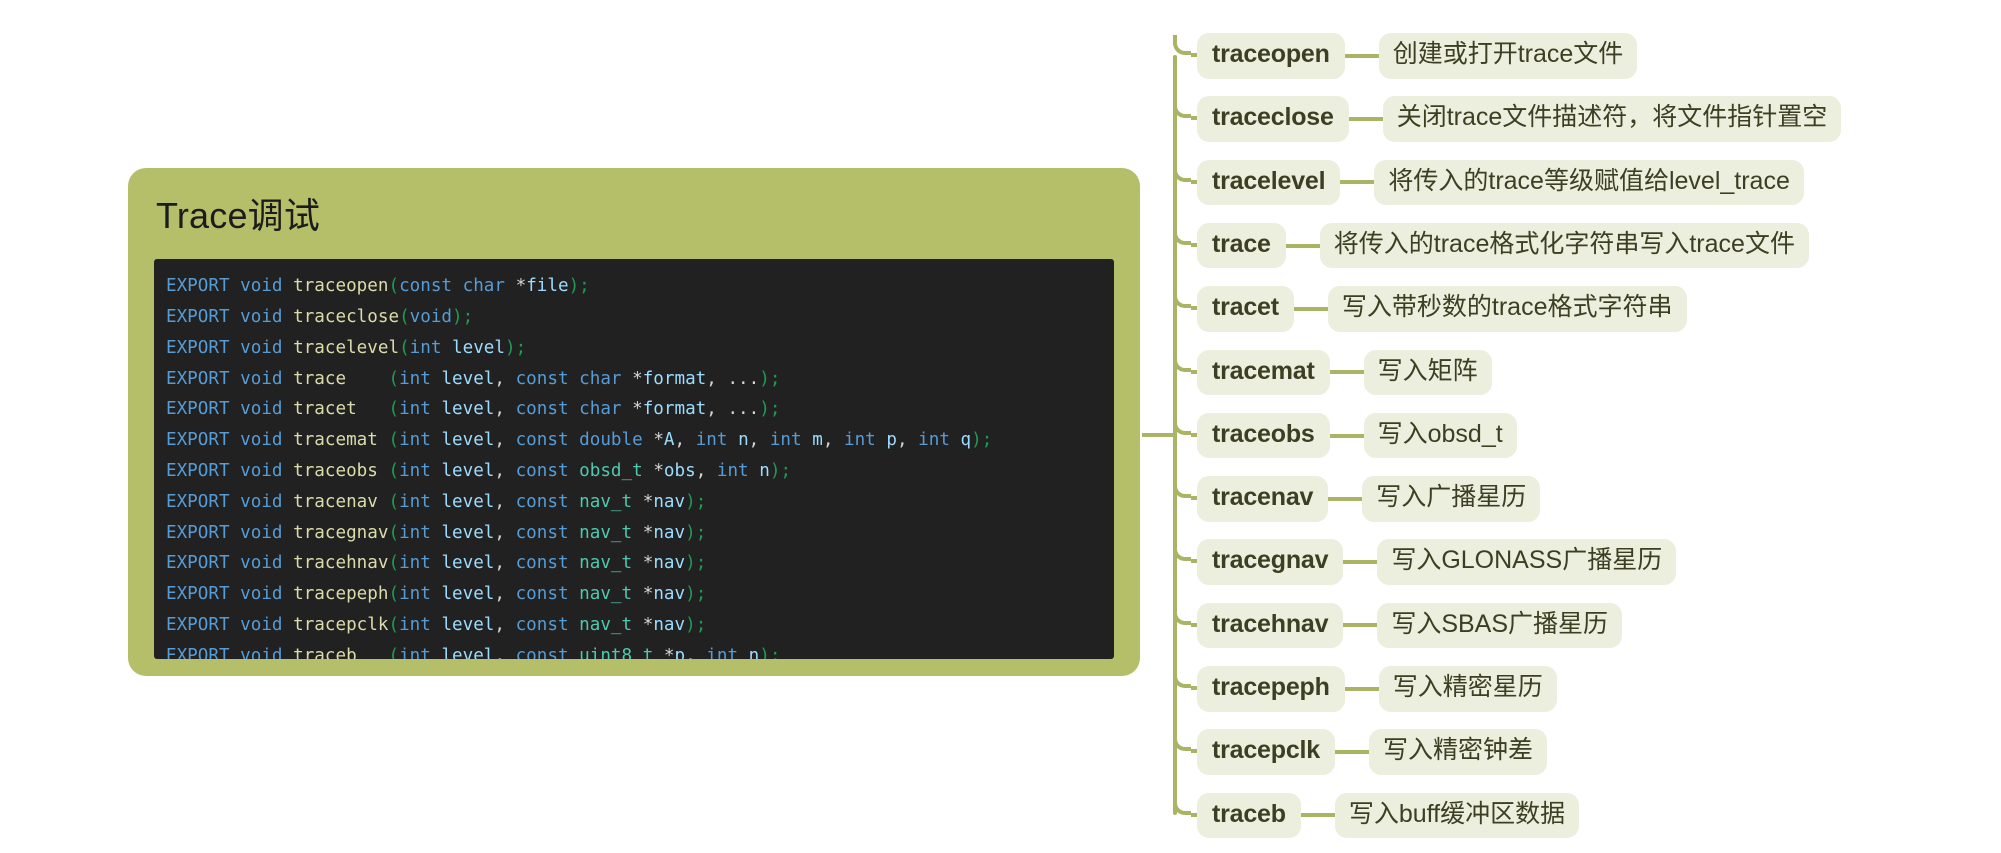 The height and width of the screenshot is (853, 2001). Describe the element at coordinates (584, 286) in the screenshot. I see `code-token: ;` at that location.